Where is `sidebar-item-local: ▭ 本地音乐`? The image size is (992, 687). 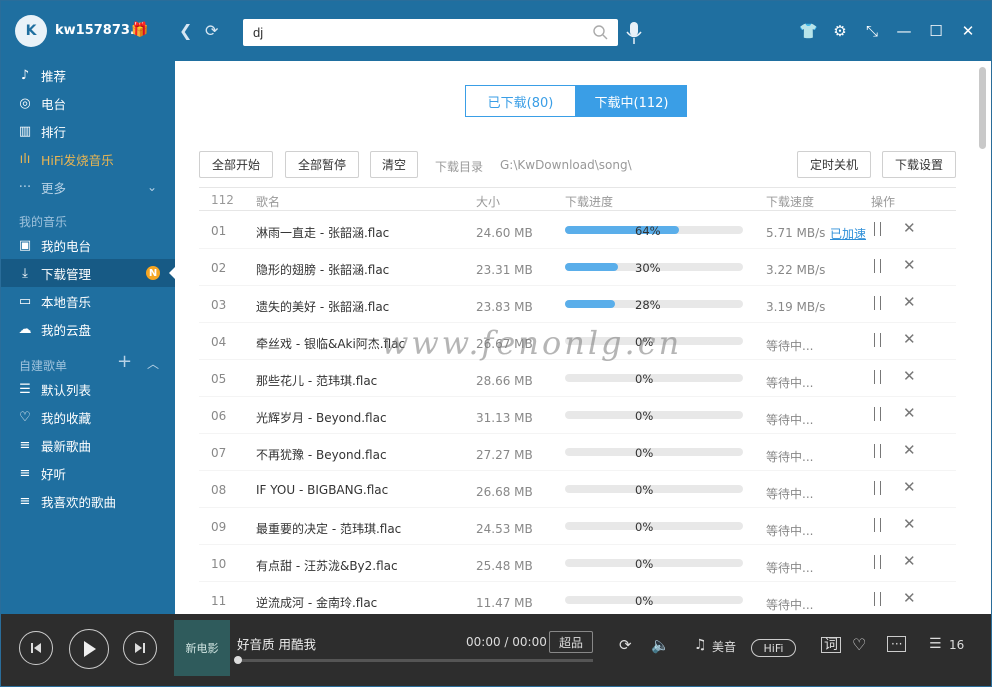
sidebar-item-local: ▭ 本地音乐 is located at coordinates (88, 301).